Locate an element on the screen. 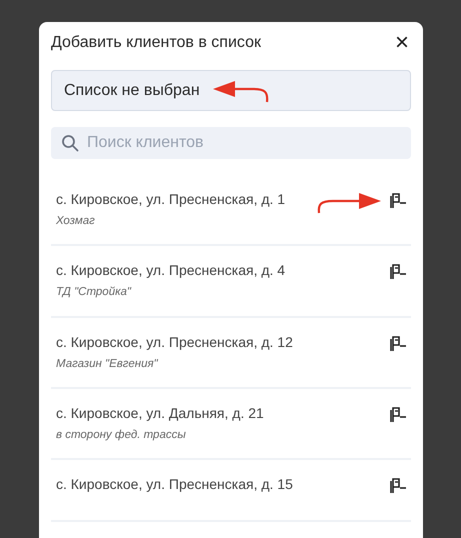 The width and height of the screenshot is (461, 538). client-note: Хозмаг is located at coordinates (76, 221).